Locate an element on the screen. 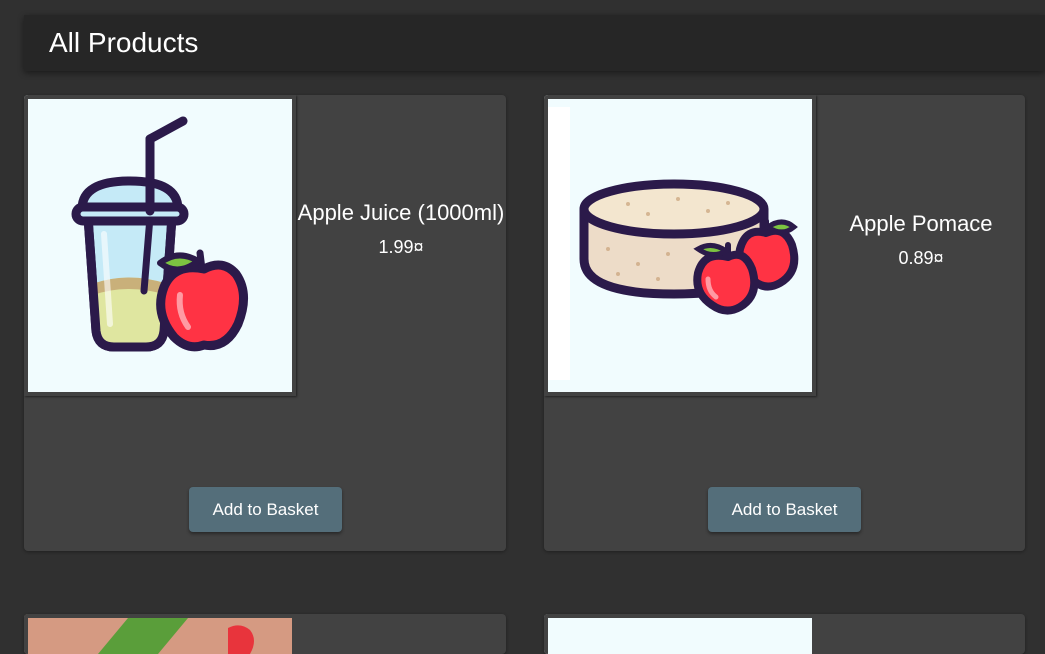 The width and height of the screenshot is (1045, 654). apple-juice-cup-icon is located at coordinates (159, 234).